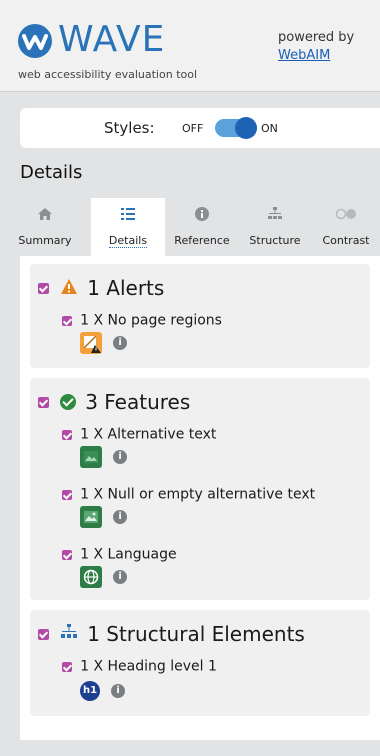  I want to click on item-label: 1 X Heading level 1, so click(148, 666).